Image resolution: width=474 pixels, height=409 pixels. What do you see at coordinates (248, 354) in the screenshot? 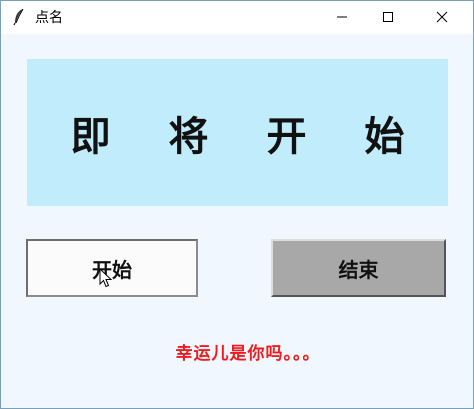
I see `lucky-message: 幸运儿是你吗。。。` at bounding box center [248, 354].